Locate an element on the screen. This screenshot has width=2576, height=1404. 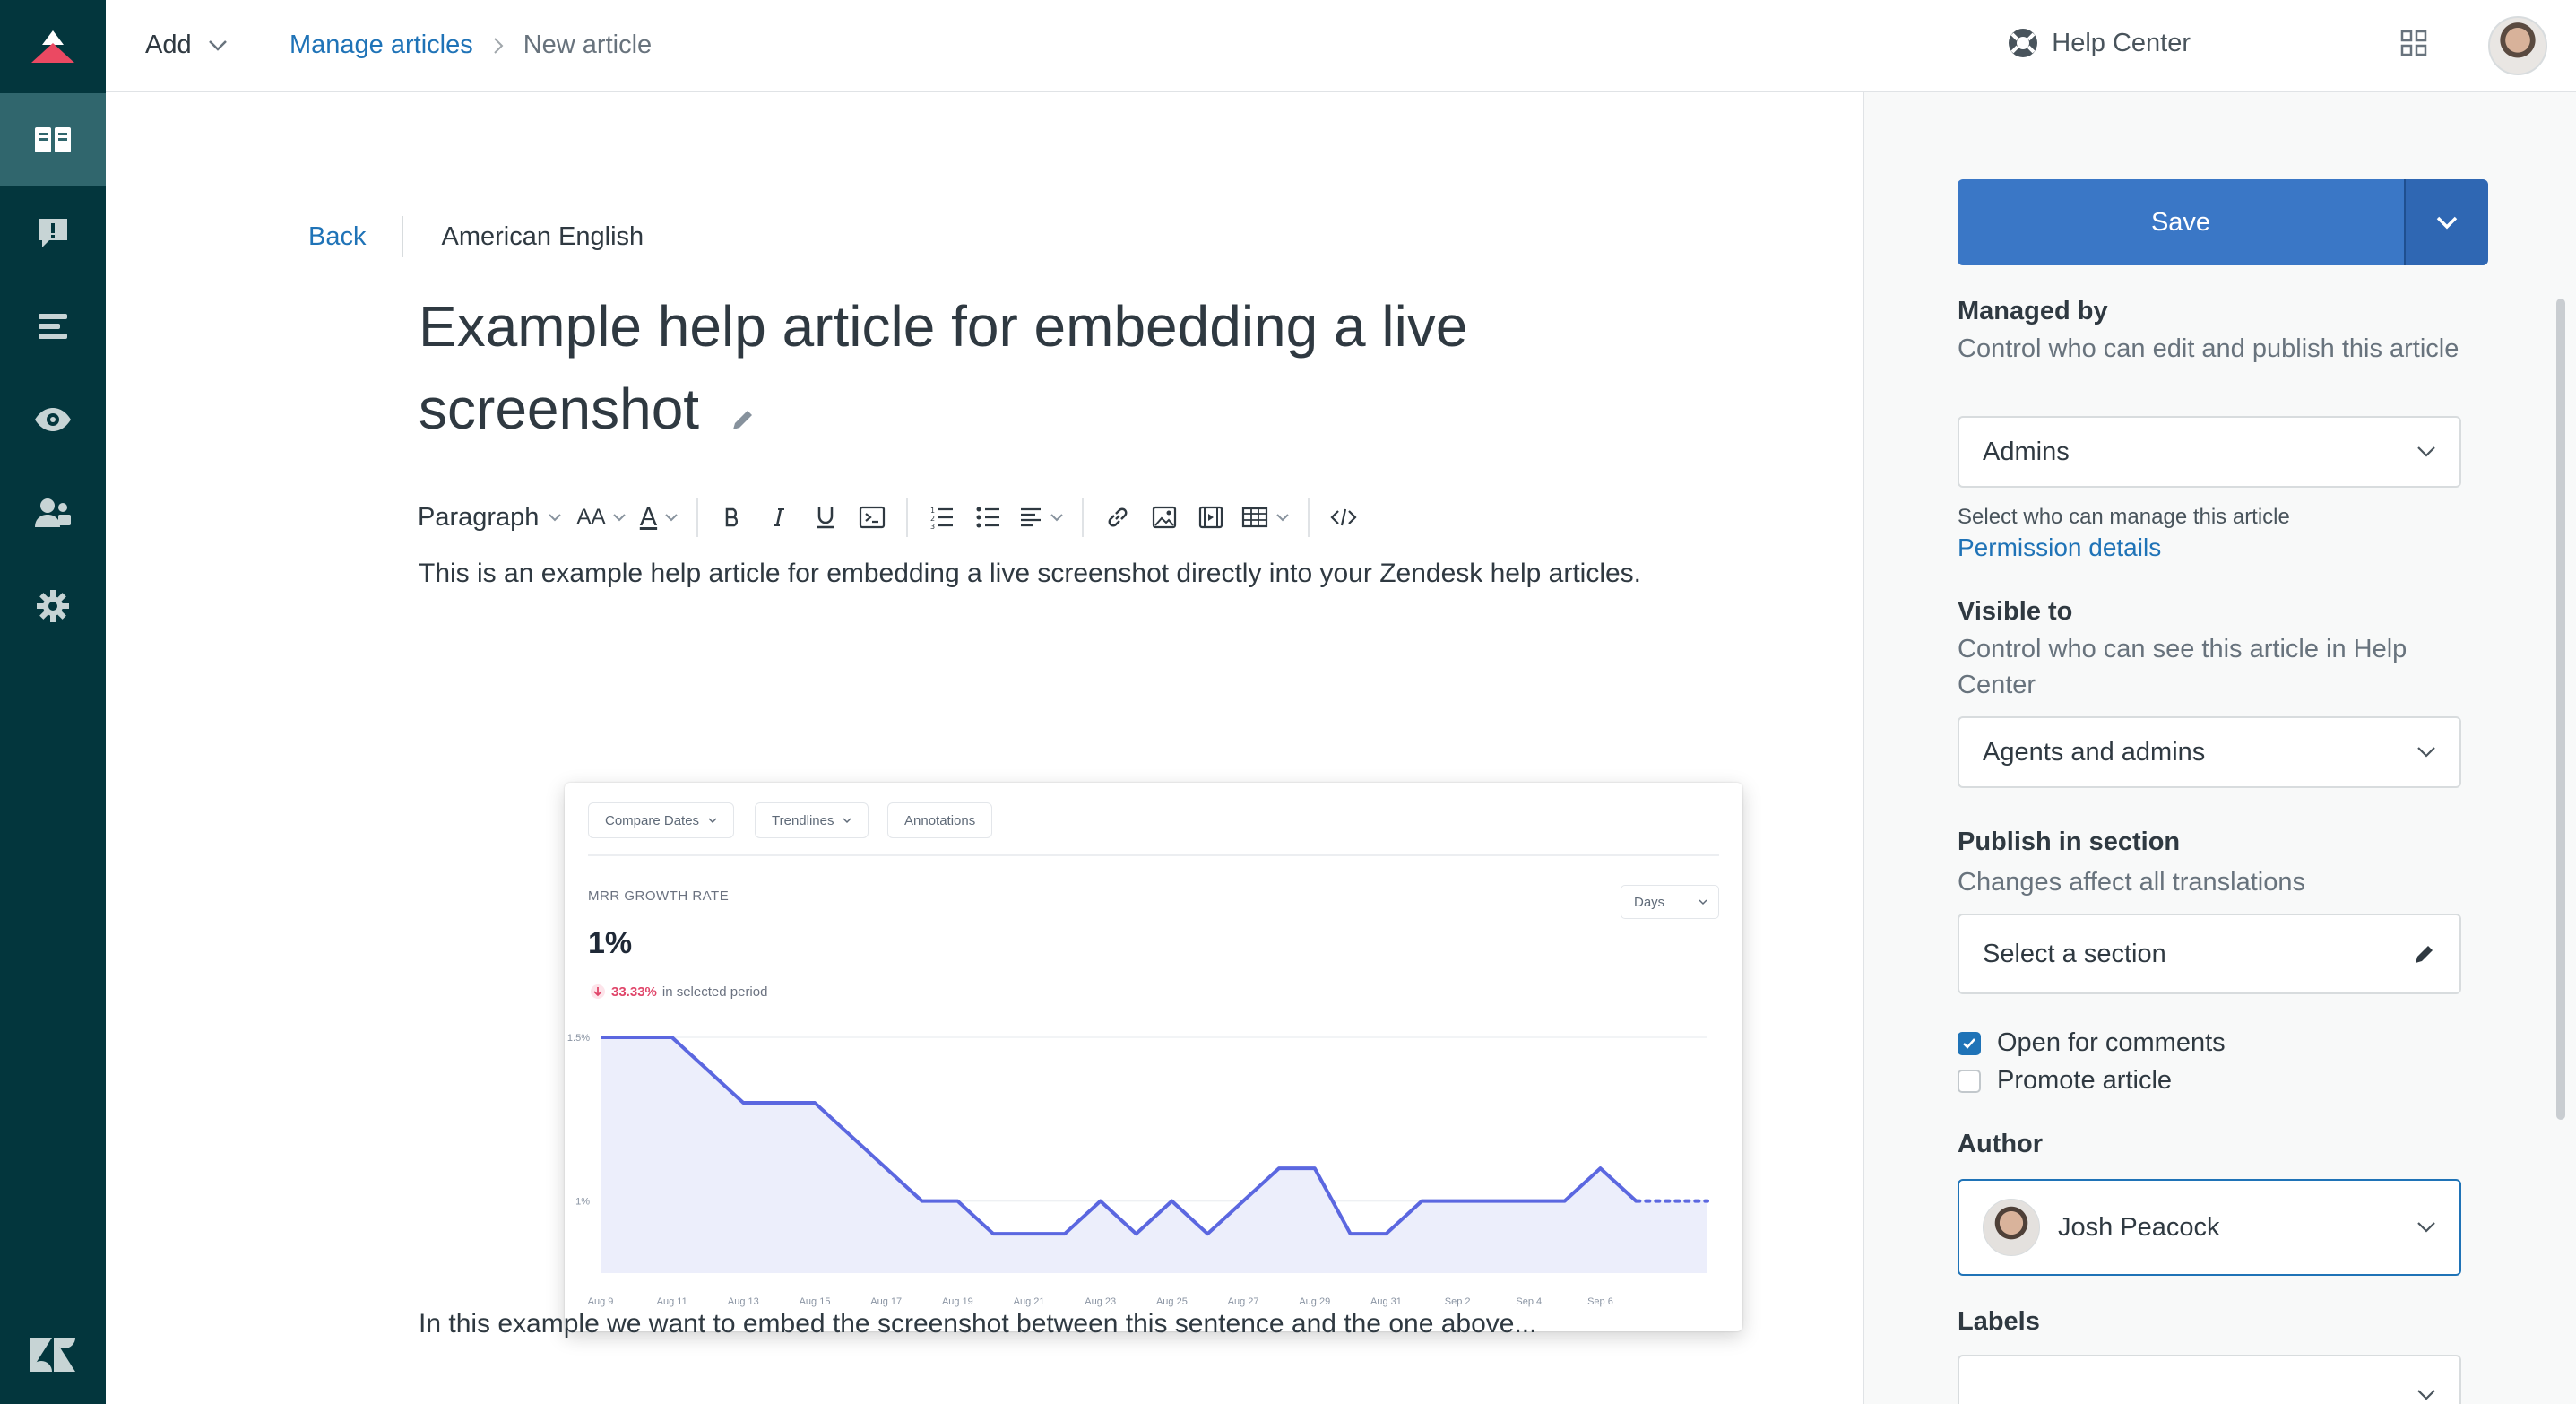
svg-text: 2 is located at coordinates (932, 519).